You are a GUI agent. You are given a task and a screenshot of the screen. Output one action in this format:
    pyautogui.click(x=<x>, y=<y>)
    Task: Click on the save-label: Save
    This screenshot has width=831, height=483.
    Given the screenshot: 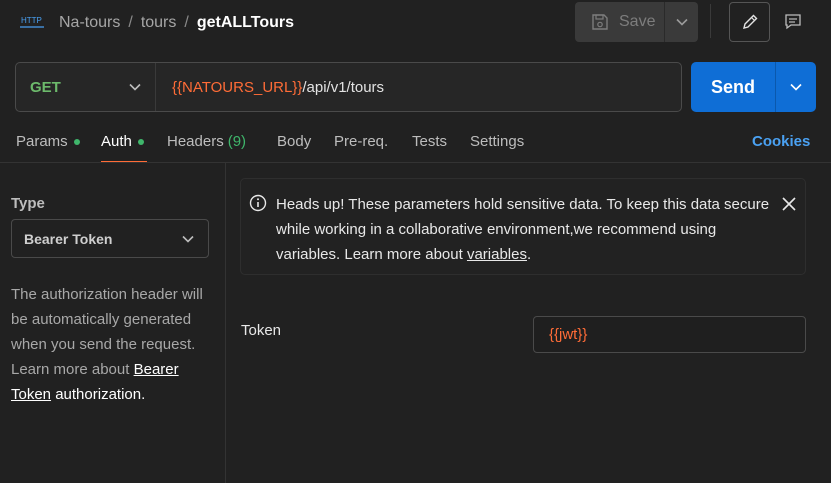 What is the action you would take?
    pyautogui.click(x=637, y=21)
    